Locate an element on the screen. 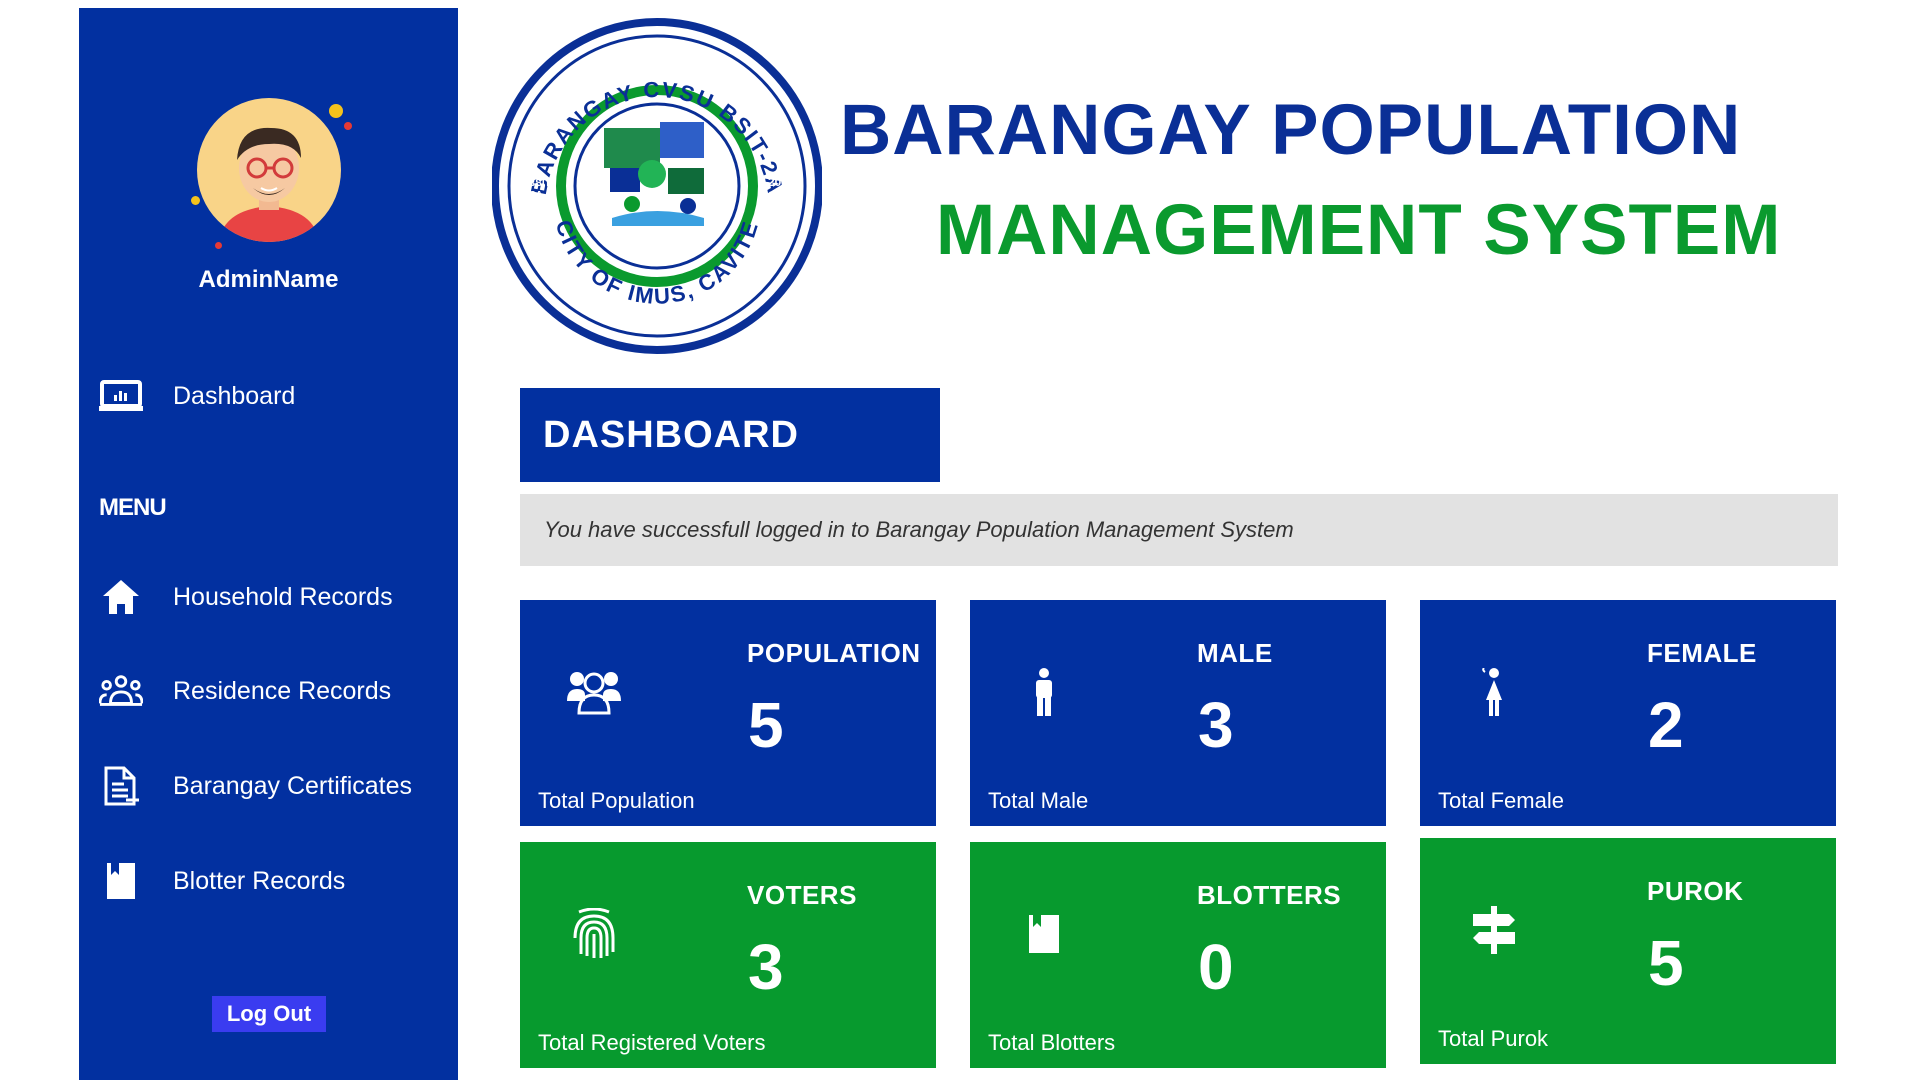  sidebar-item-barangay-certificates: Barangay Certificates is located at coordinates (268, 786).